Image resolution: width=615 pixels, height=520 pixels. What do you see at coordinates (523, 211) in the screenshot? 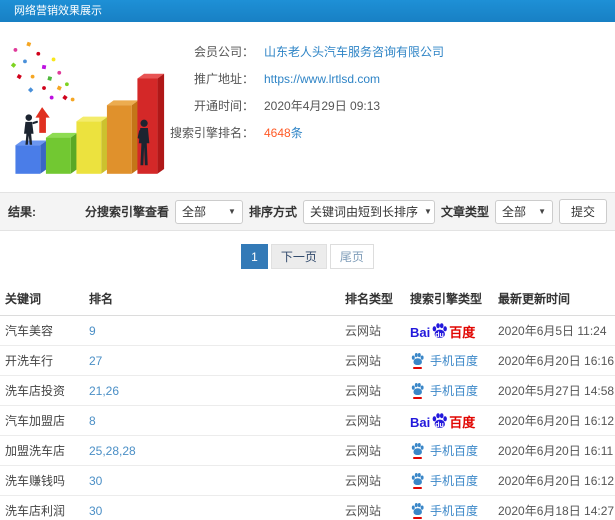
I see `article-type-select: 全部 ▼` at bounding box center [523, 211].